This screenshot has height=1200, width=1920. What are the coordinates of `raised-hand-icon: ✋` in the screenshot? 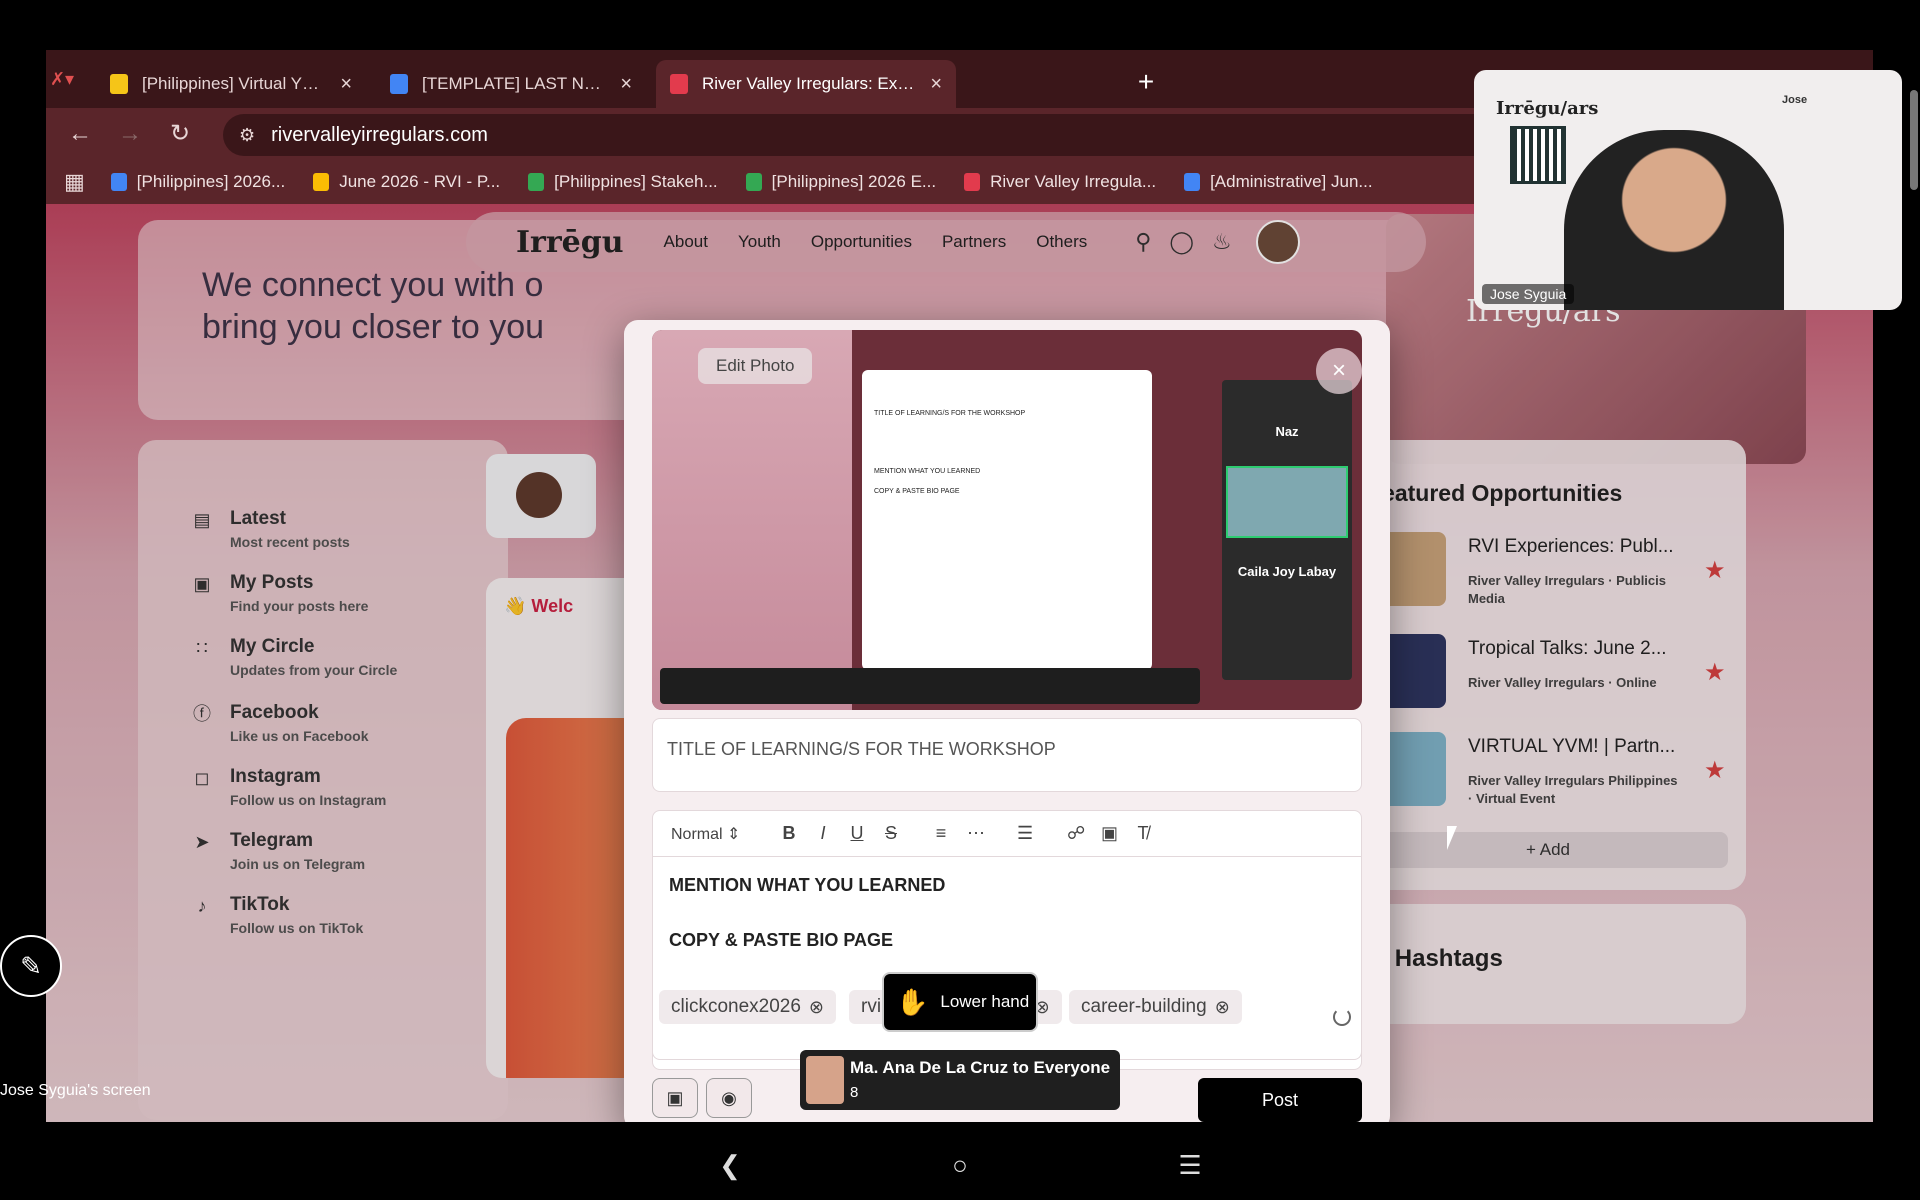 It's located at (912, 1001).